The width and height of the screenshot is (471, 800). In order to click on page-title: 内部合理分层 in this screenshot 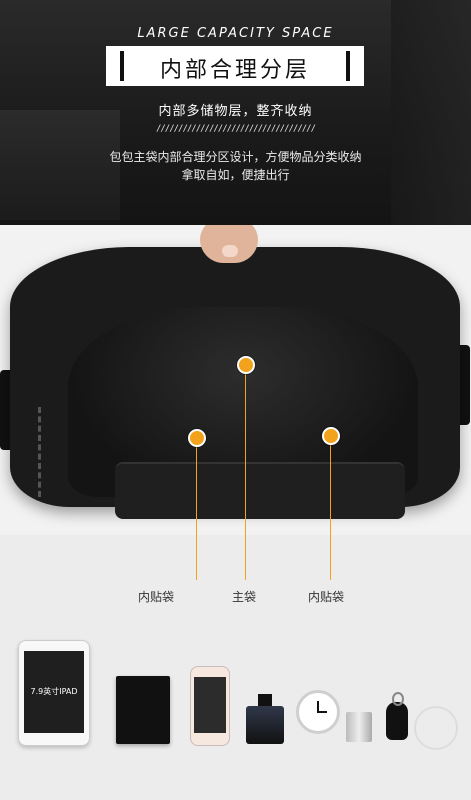, I will do `click(234, 70)`.